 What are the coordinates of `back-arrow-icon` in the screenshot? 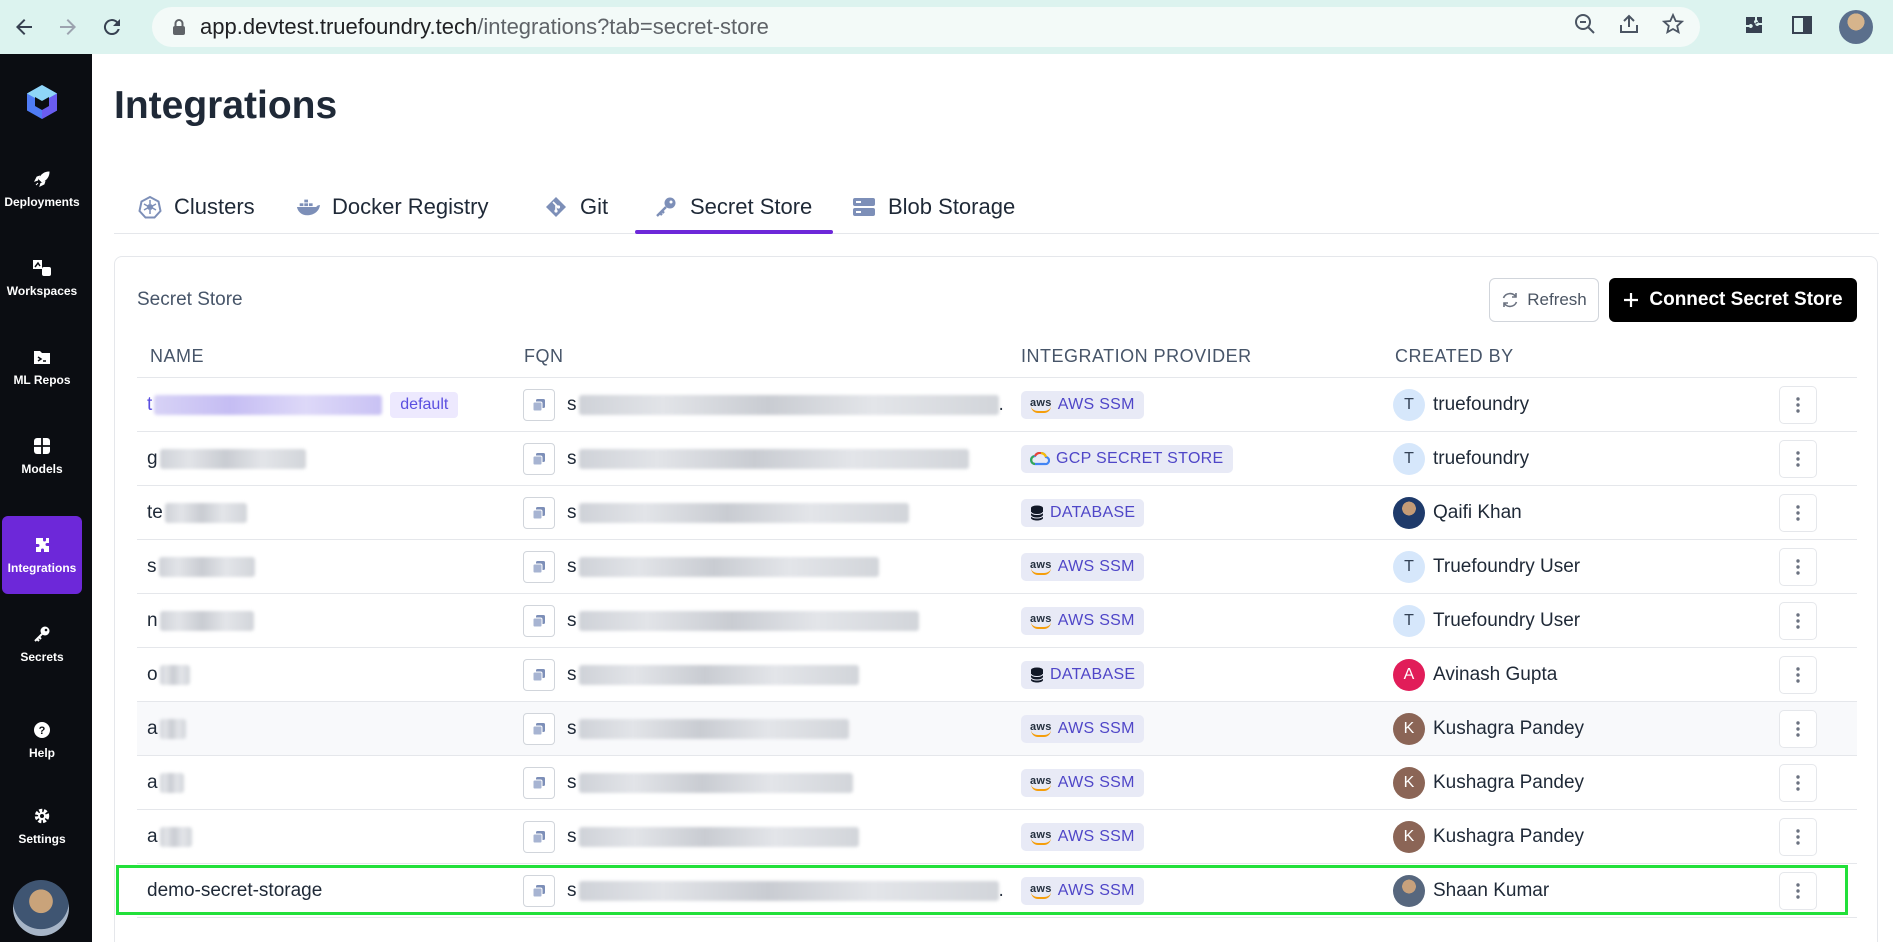 It's located at (24, 27).